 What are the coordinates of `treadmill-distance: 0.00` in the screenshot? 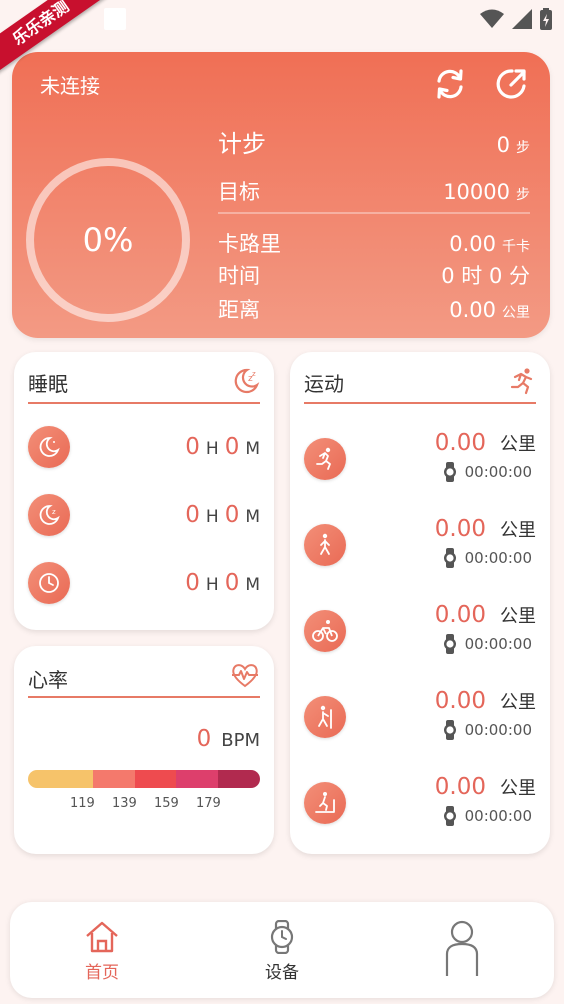 It's located at (460, 787).